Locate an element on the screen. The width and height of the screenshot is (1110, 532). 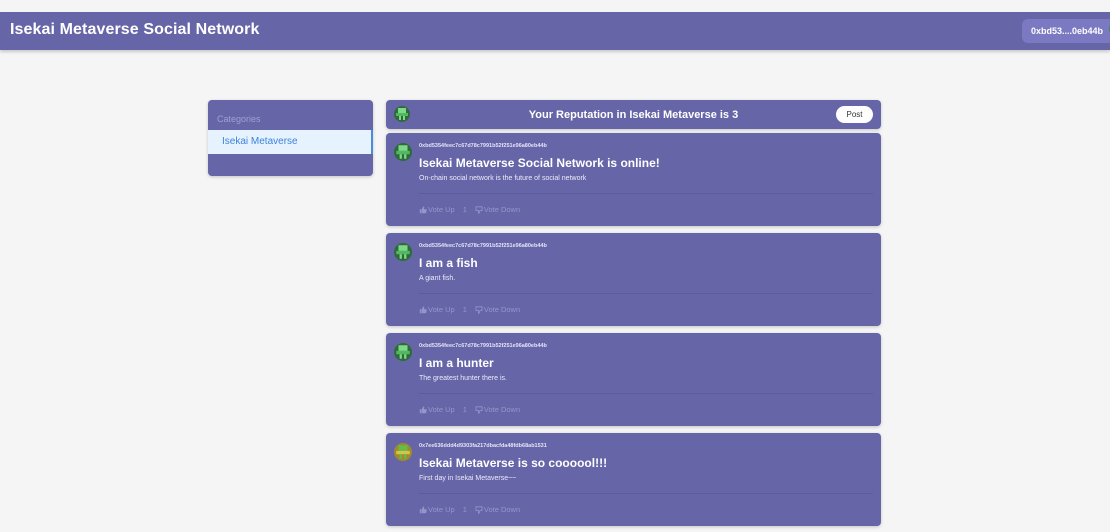
categories-header: Categories is located at coordinates (239, 119).